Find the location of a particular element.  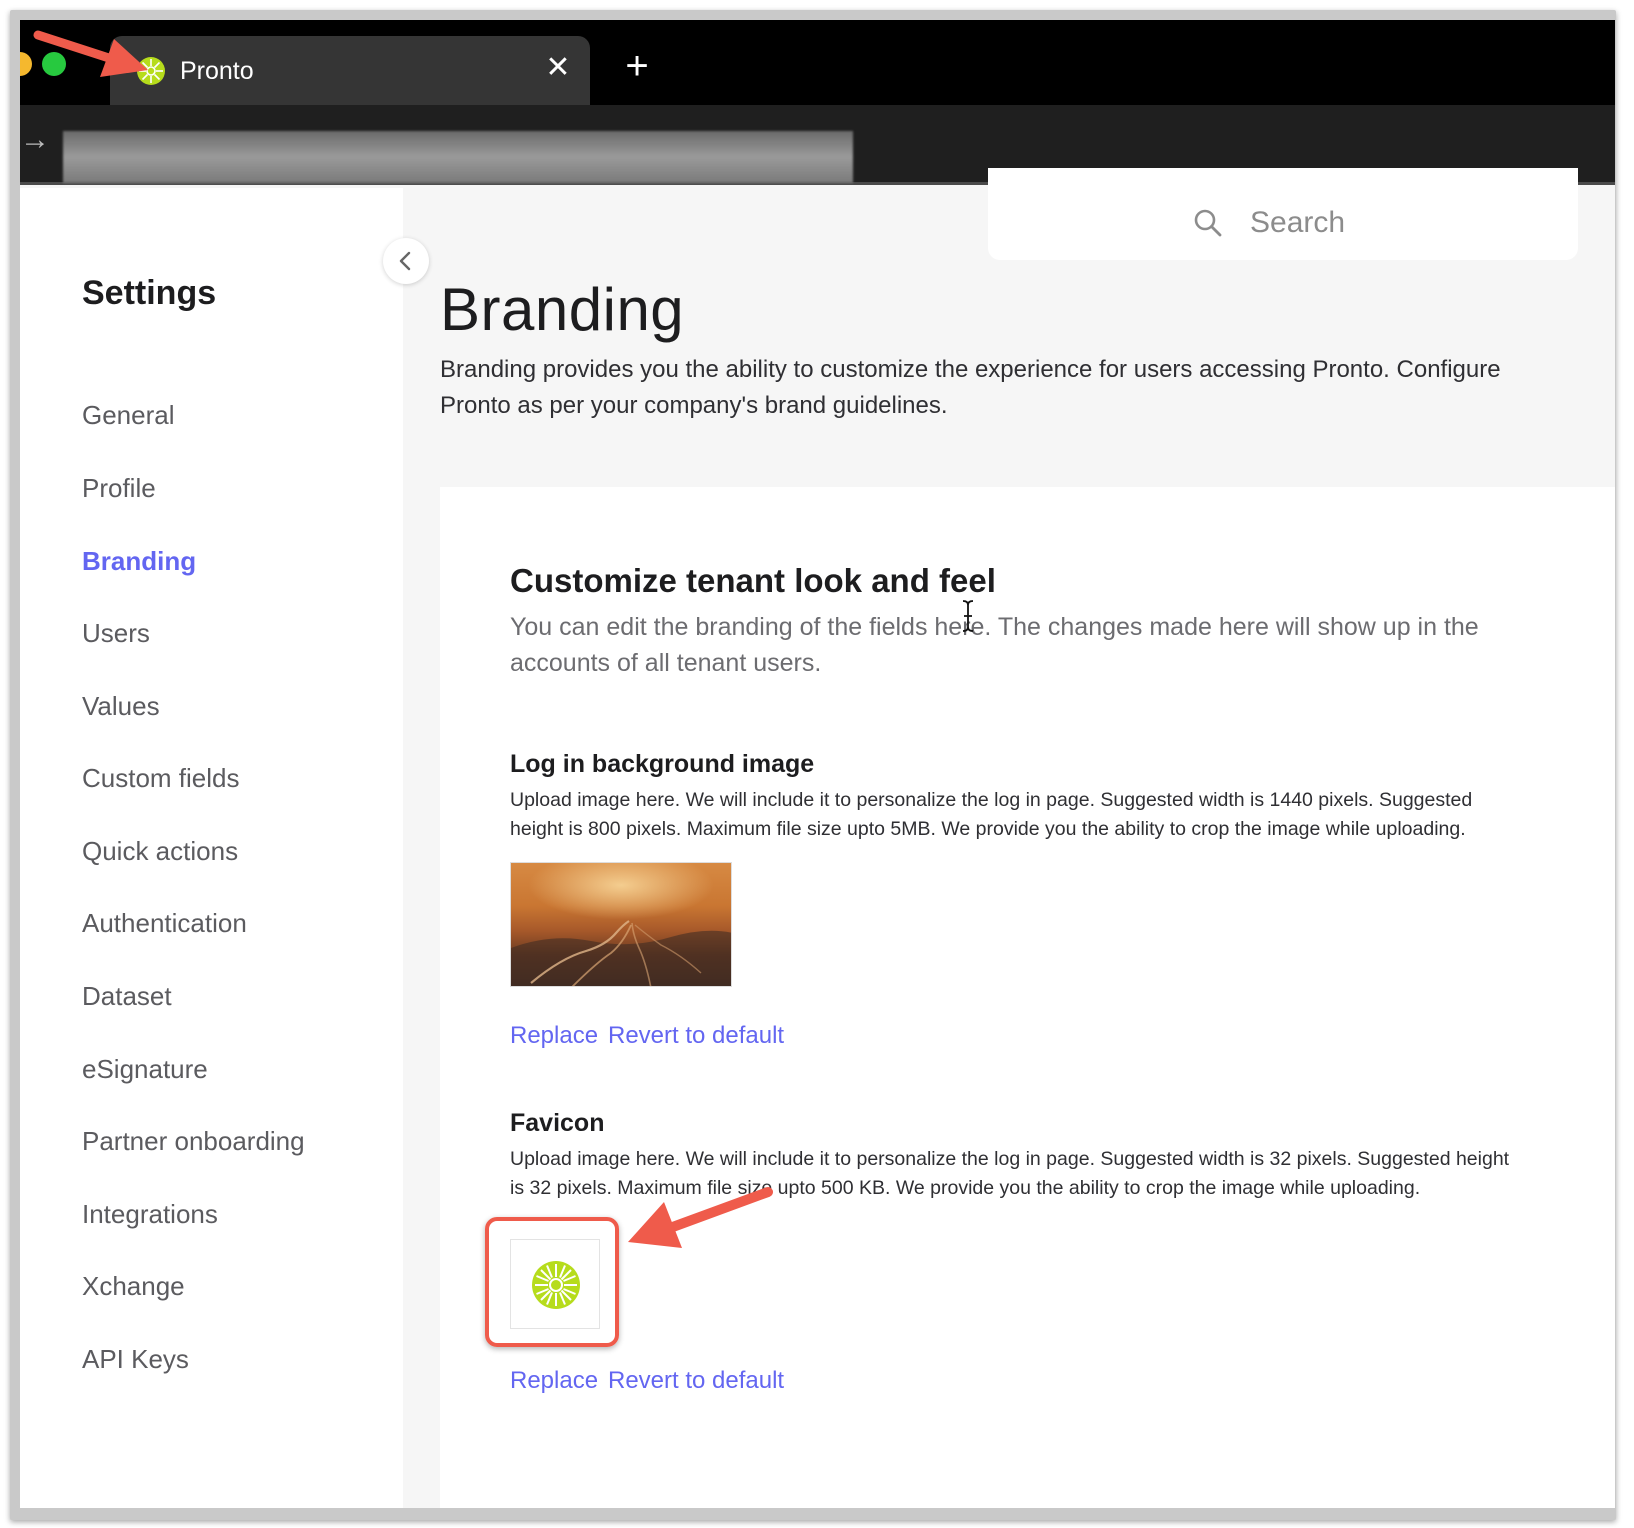

sidebar-item-xchange: Xchange is located at coordinates (133, 1286).